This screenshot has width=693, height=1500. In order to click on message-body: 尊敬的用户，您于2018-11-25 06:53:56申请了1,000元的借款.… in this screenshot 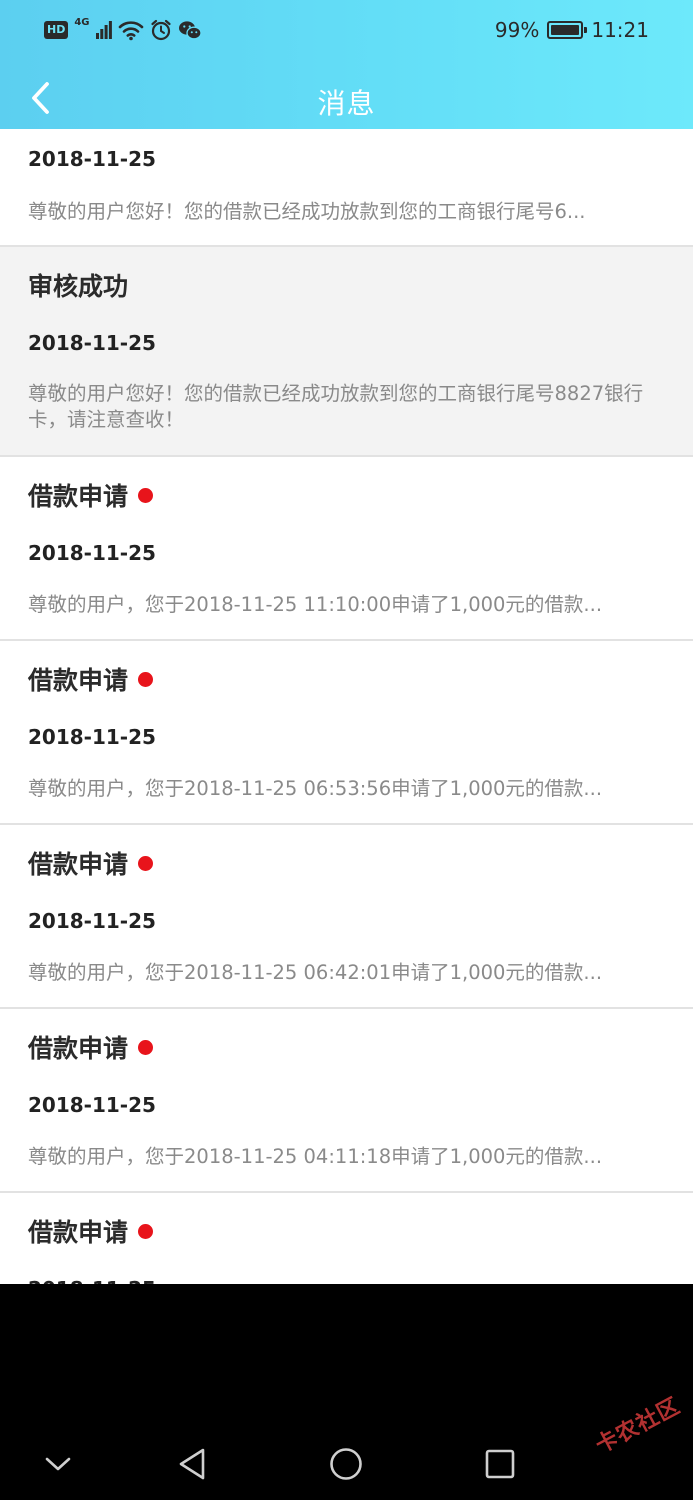, I will do `click(315, 788)`.